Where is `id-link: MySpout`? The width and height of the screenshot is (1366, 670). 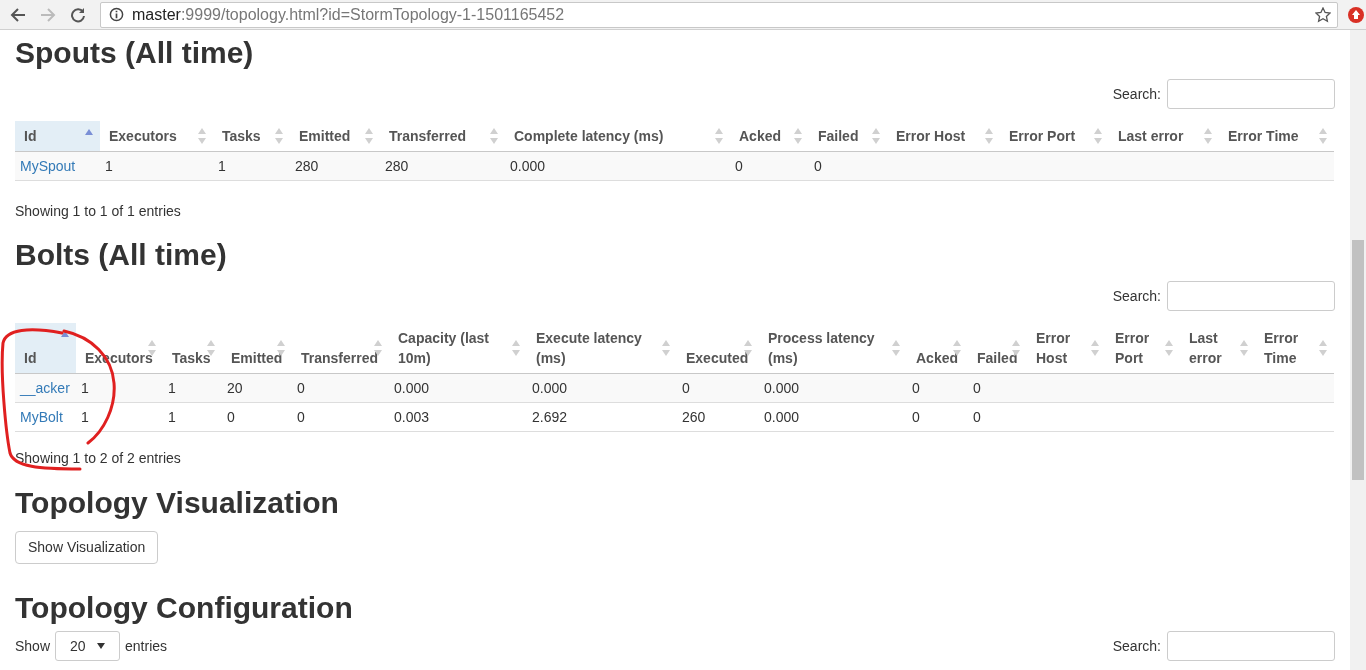 id-link: MySpout is located at coordinates (48, 165).